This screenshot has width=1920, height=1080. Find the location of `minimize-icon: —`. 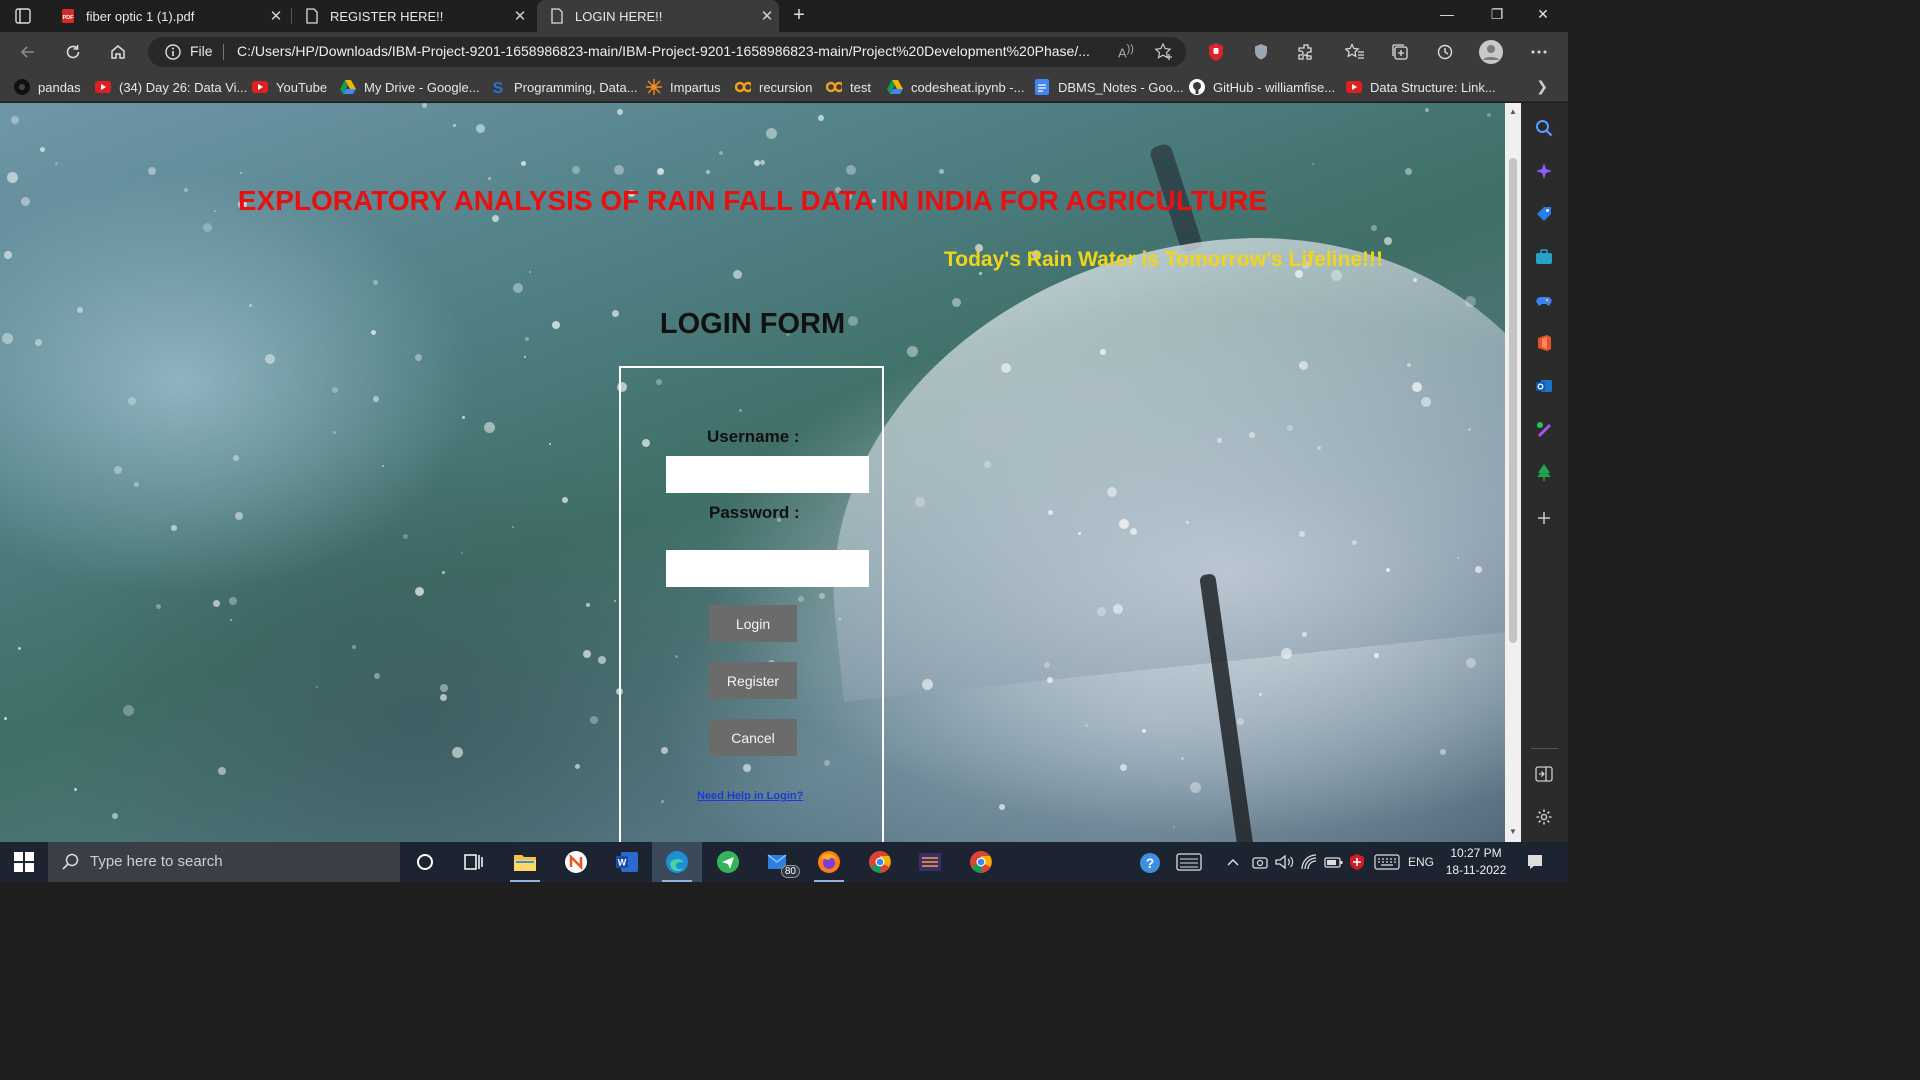

minimize-icon: — is located at coordinates (1447, 16).